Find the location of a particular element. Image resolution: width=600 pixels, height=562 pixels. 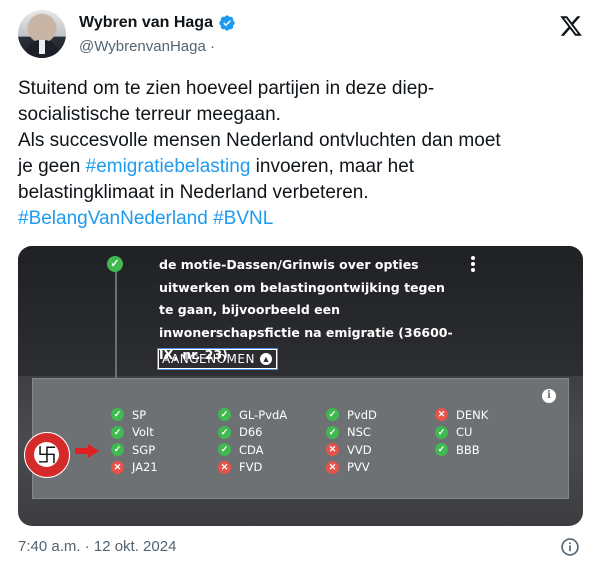

name-row: Wybren van Haga is located at coordinates (157, 23).